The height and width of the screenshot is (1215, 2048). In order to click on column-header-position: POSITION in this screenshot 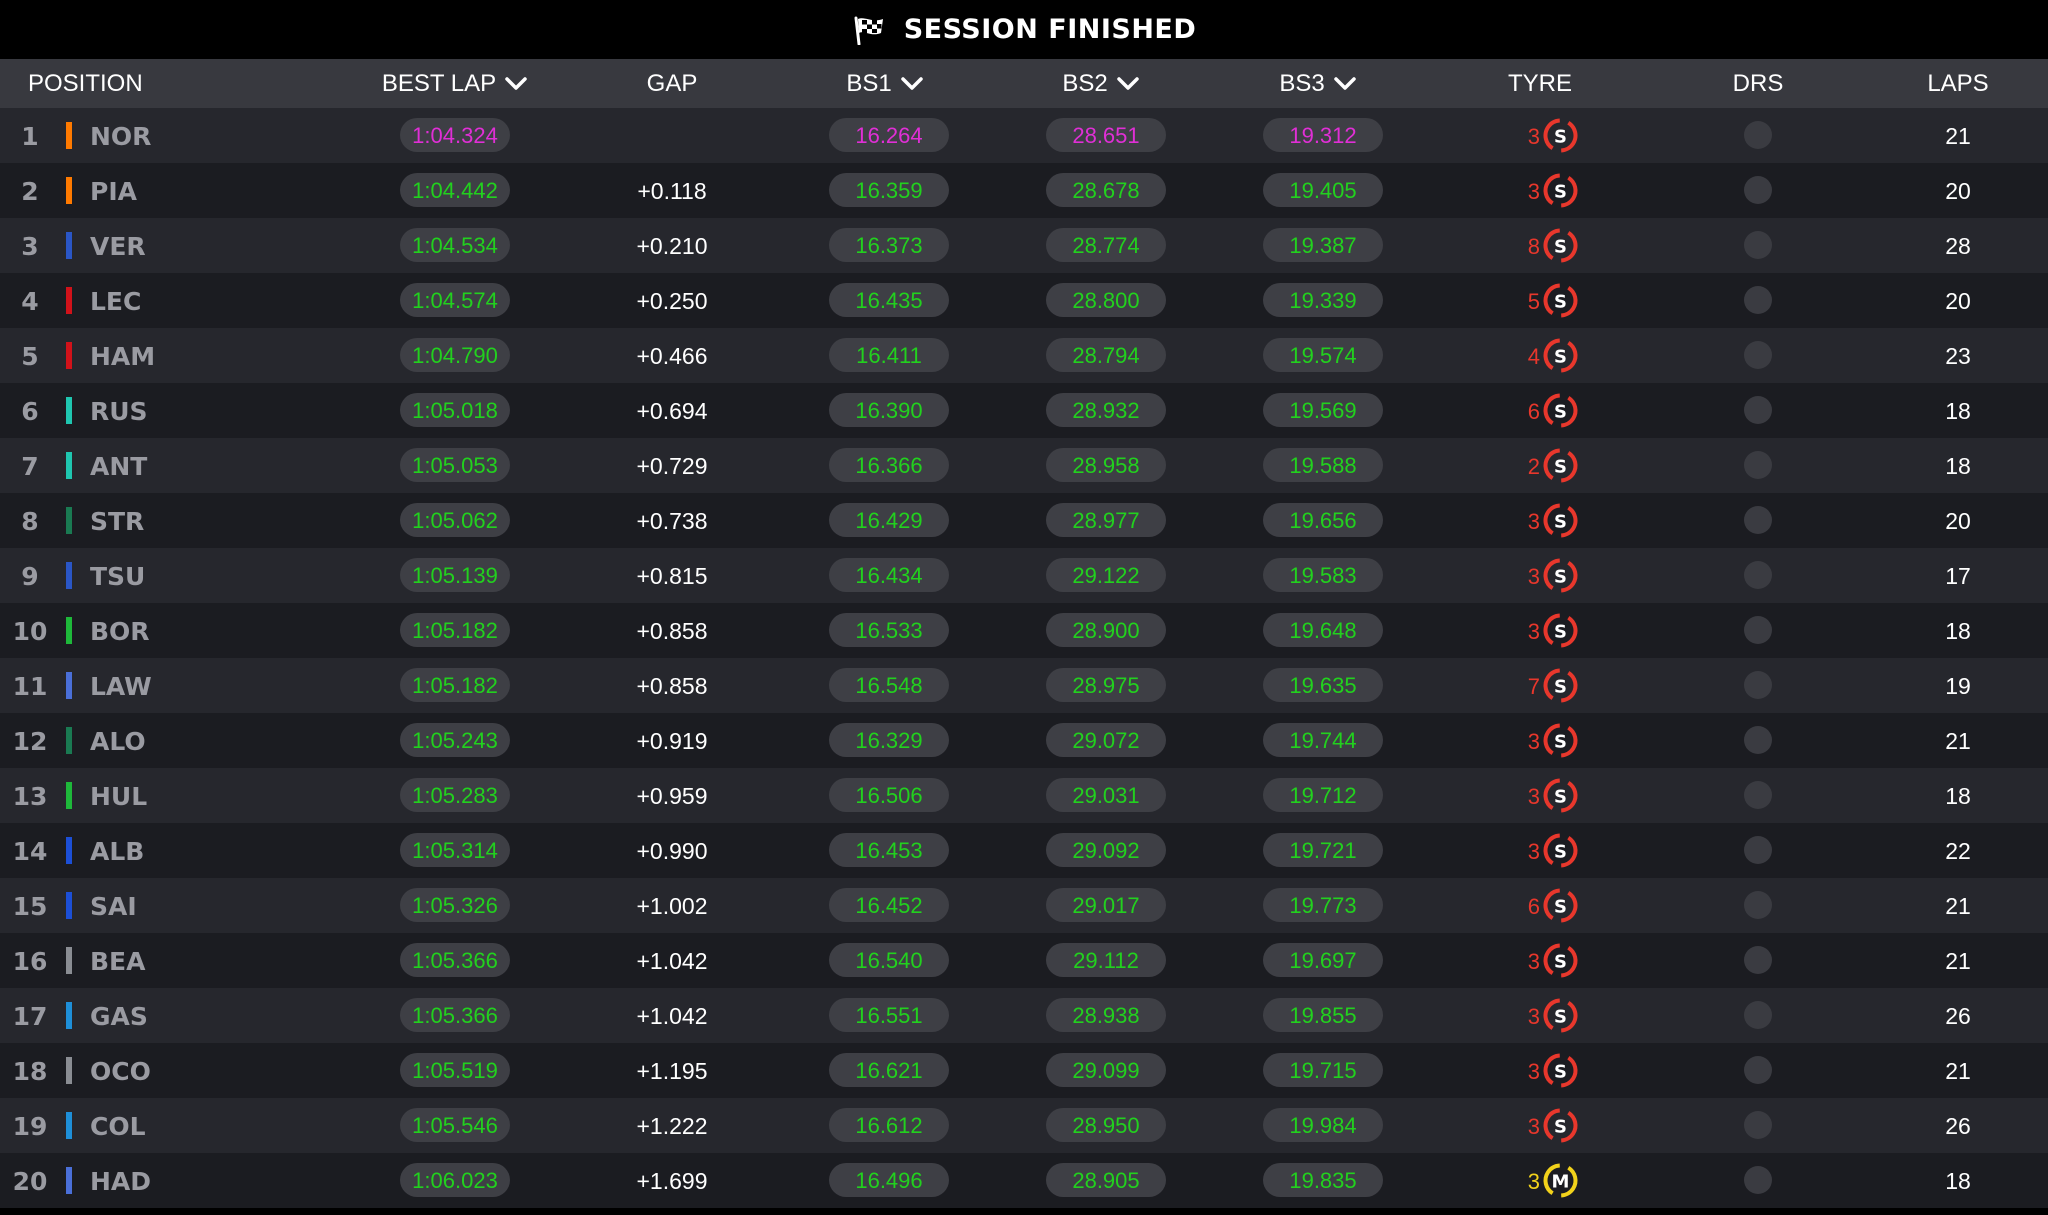, I will do `click(85, 83)`.